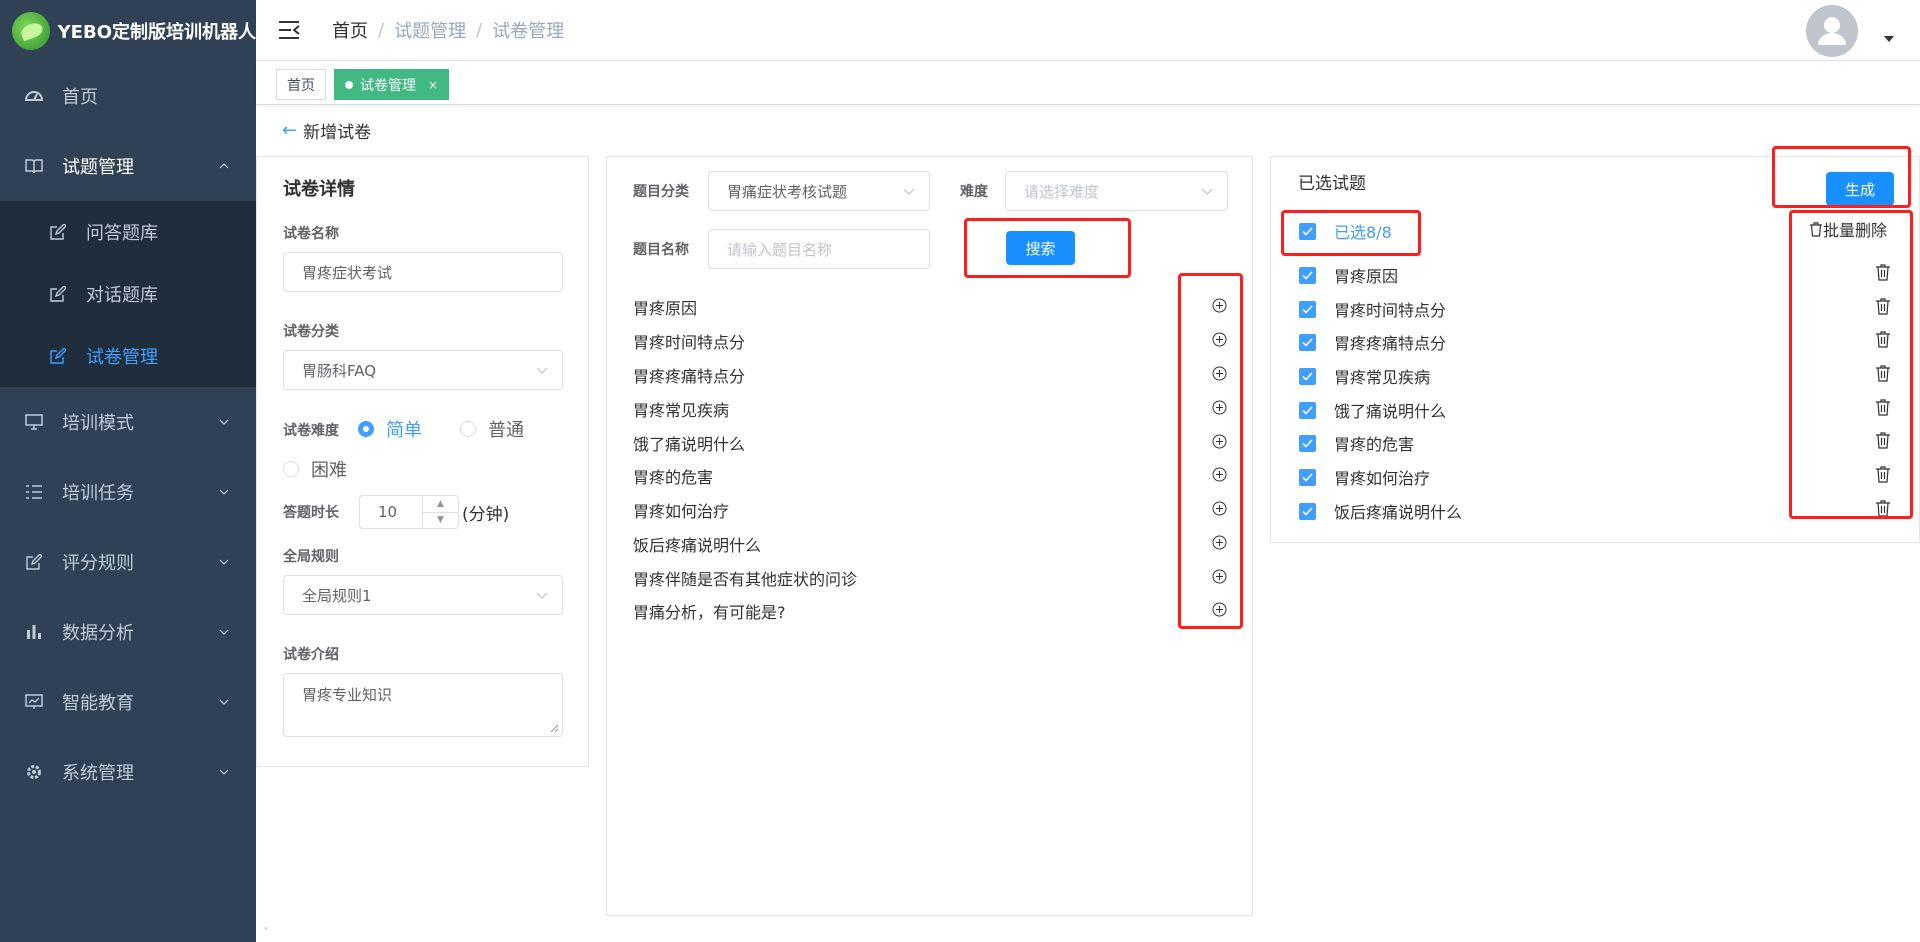 The height and width of the screenshot is (942, 1920). I want to click on top-navbar: 首页 / 试题管理 / 试卷管理, so click(1088, 30).